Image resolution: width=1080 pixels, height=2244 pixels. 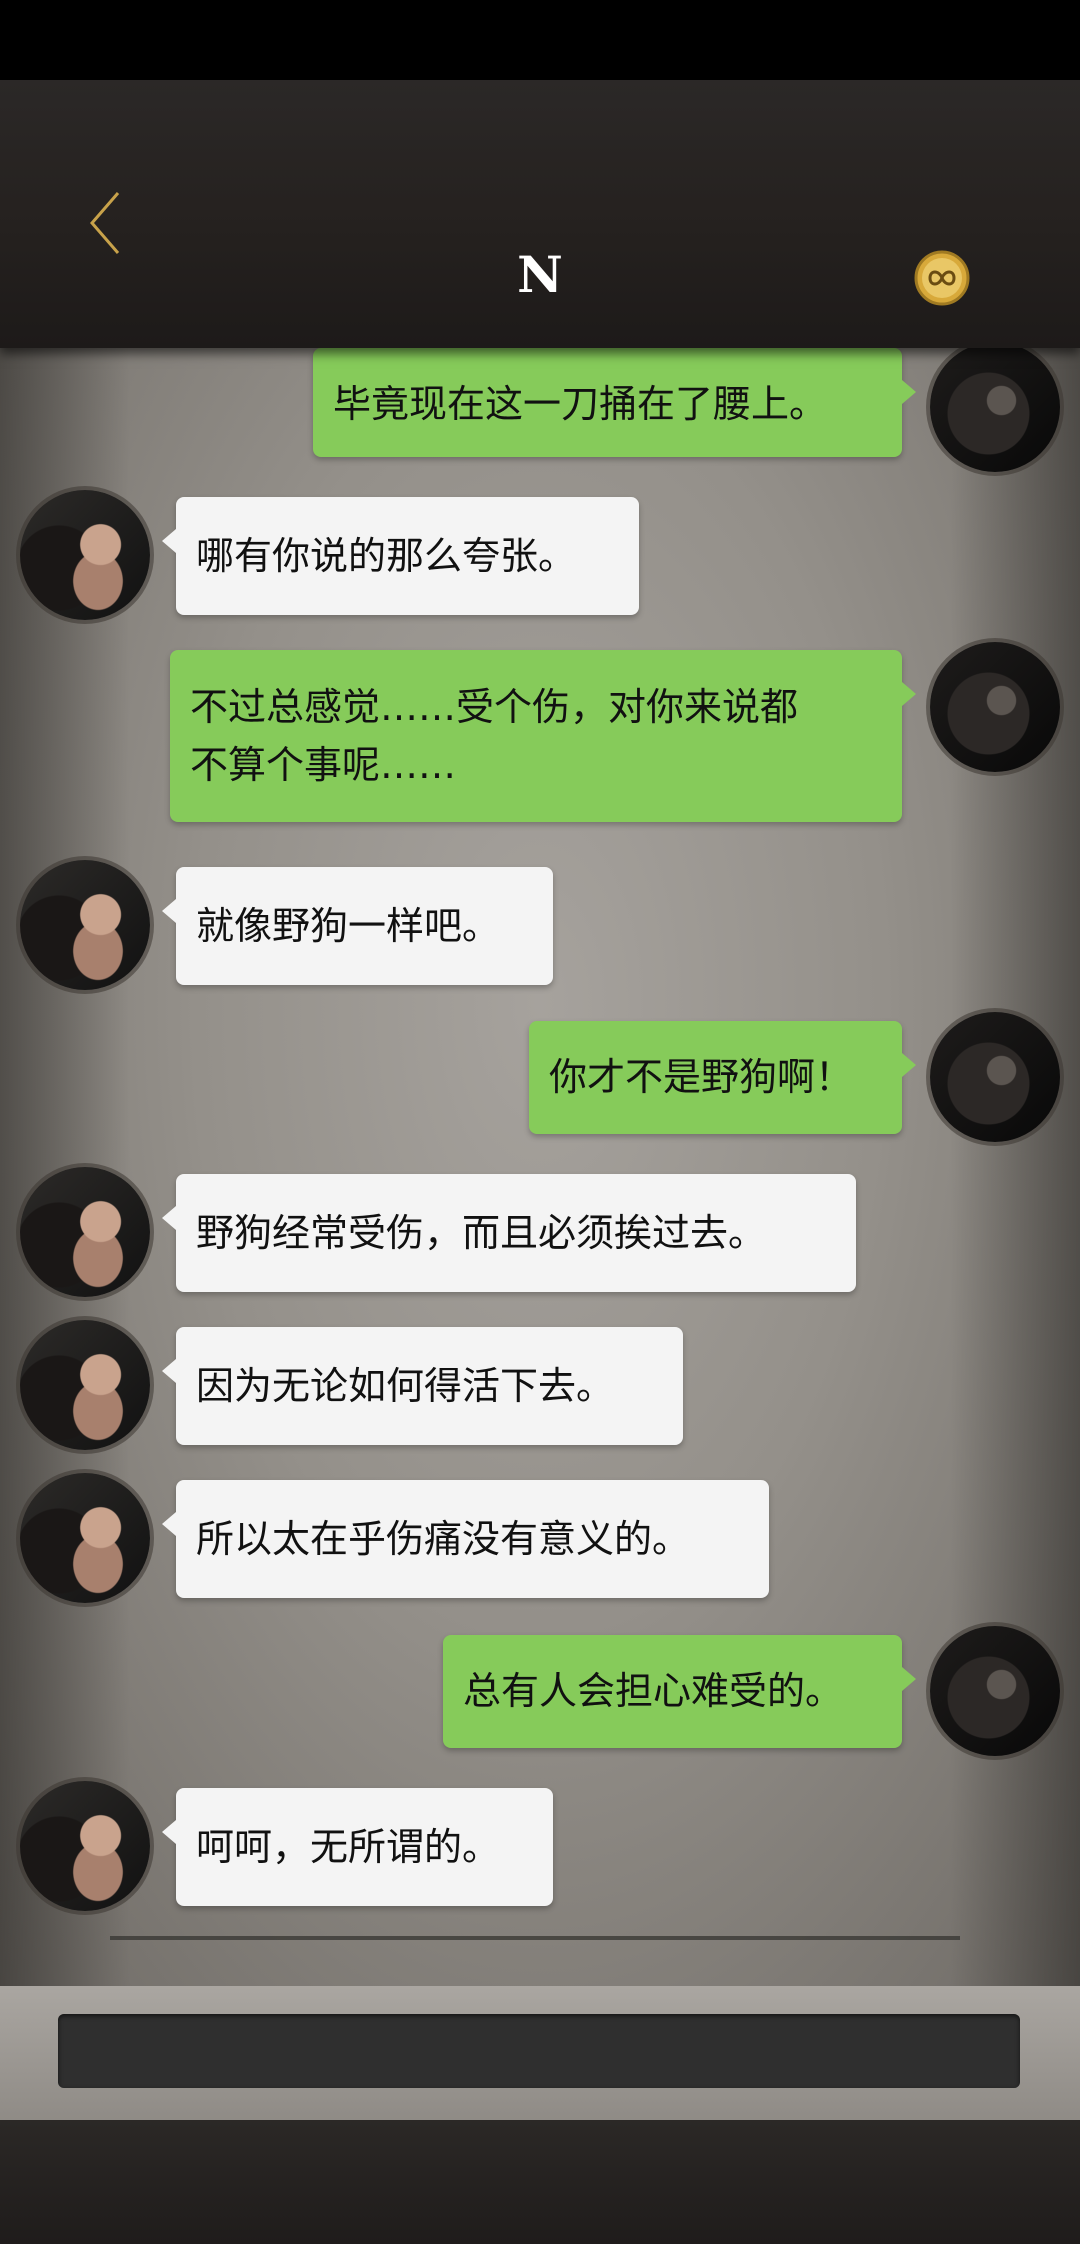 I want to click on message-input, so click(x=539, y=2051).